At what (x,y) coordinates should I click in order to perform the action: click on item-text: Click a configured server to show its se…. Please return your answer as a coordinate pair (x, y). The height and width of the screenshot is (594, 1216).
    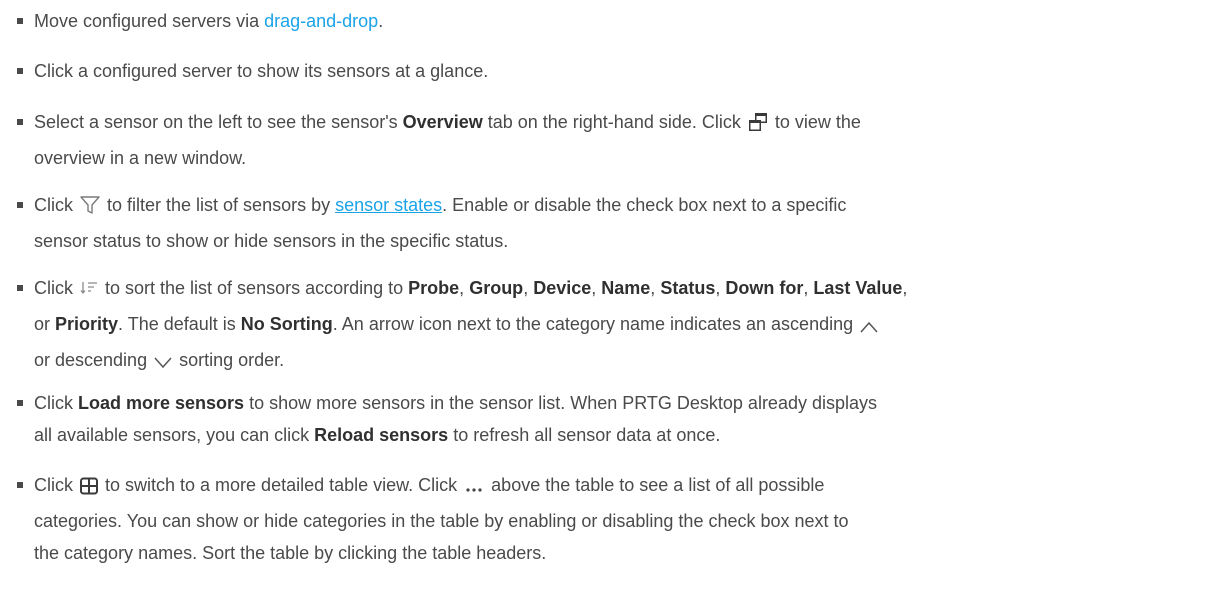
    Looking at the image, I should click on (261, 71).